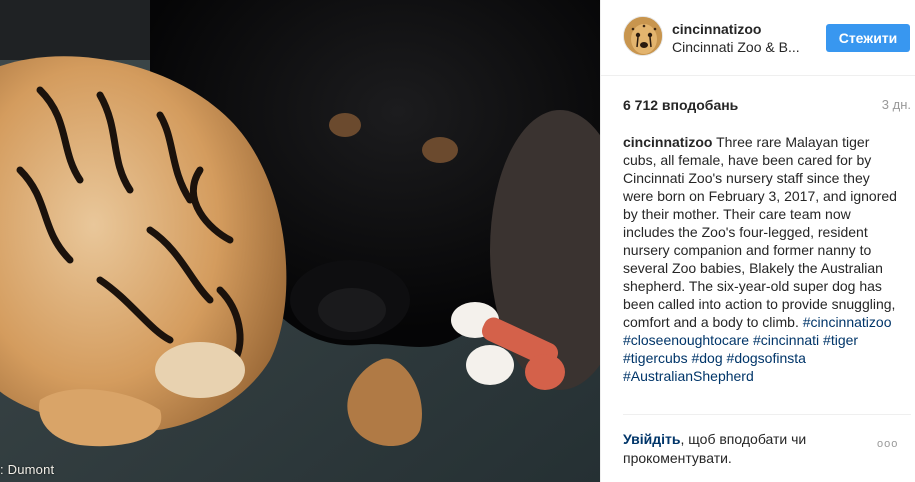  I want to click on divider, so click(767, 414).